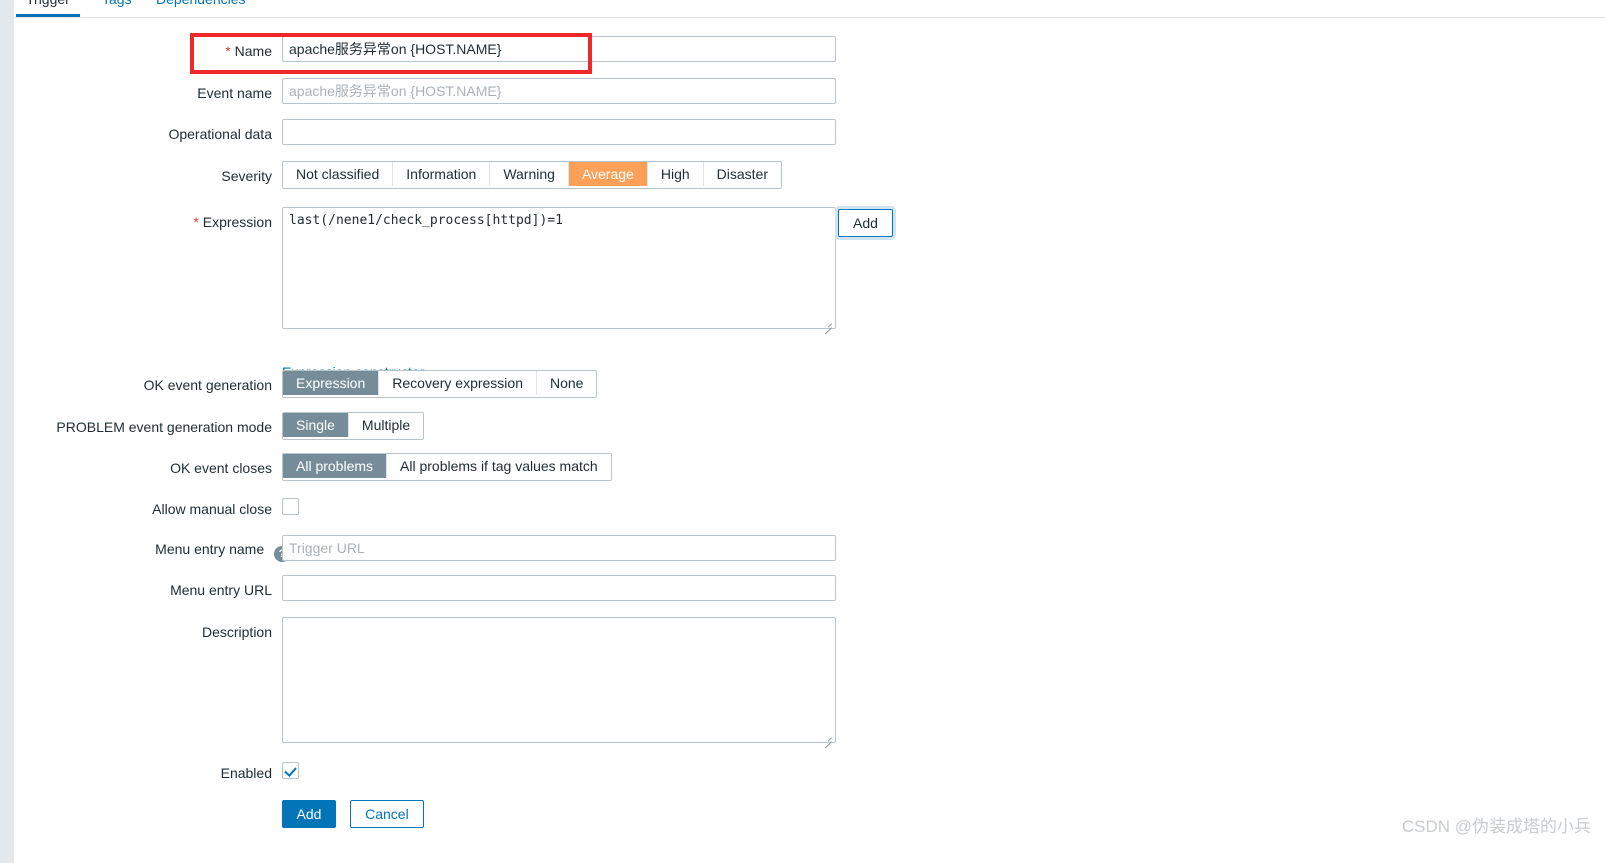 The image size is (1605, 863). I want to click on label-severity: Severity, so click(246, 176).